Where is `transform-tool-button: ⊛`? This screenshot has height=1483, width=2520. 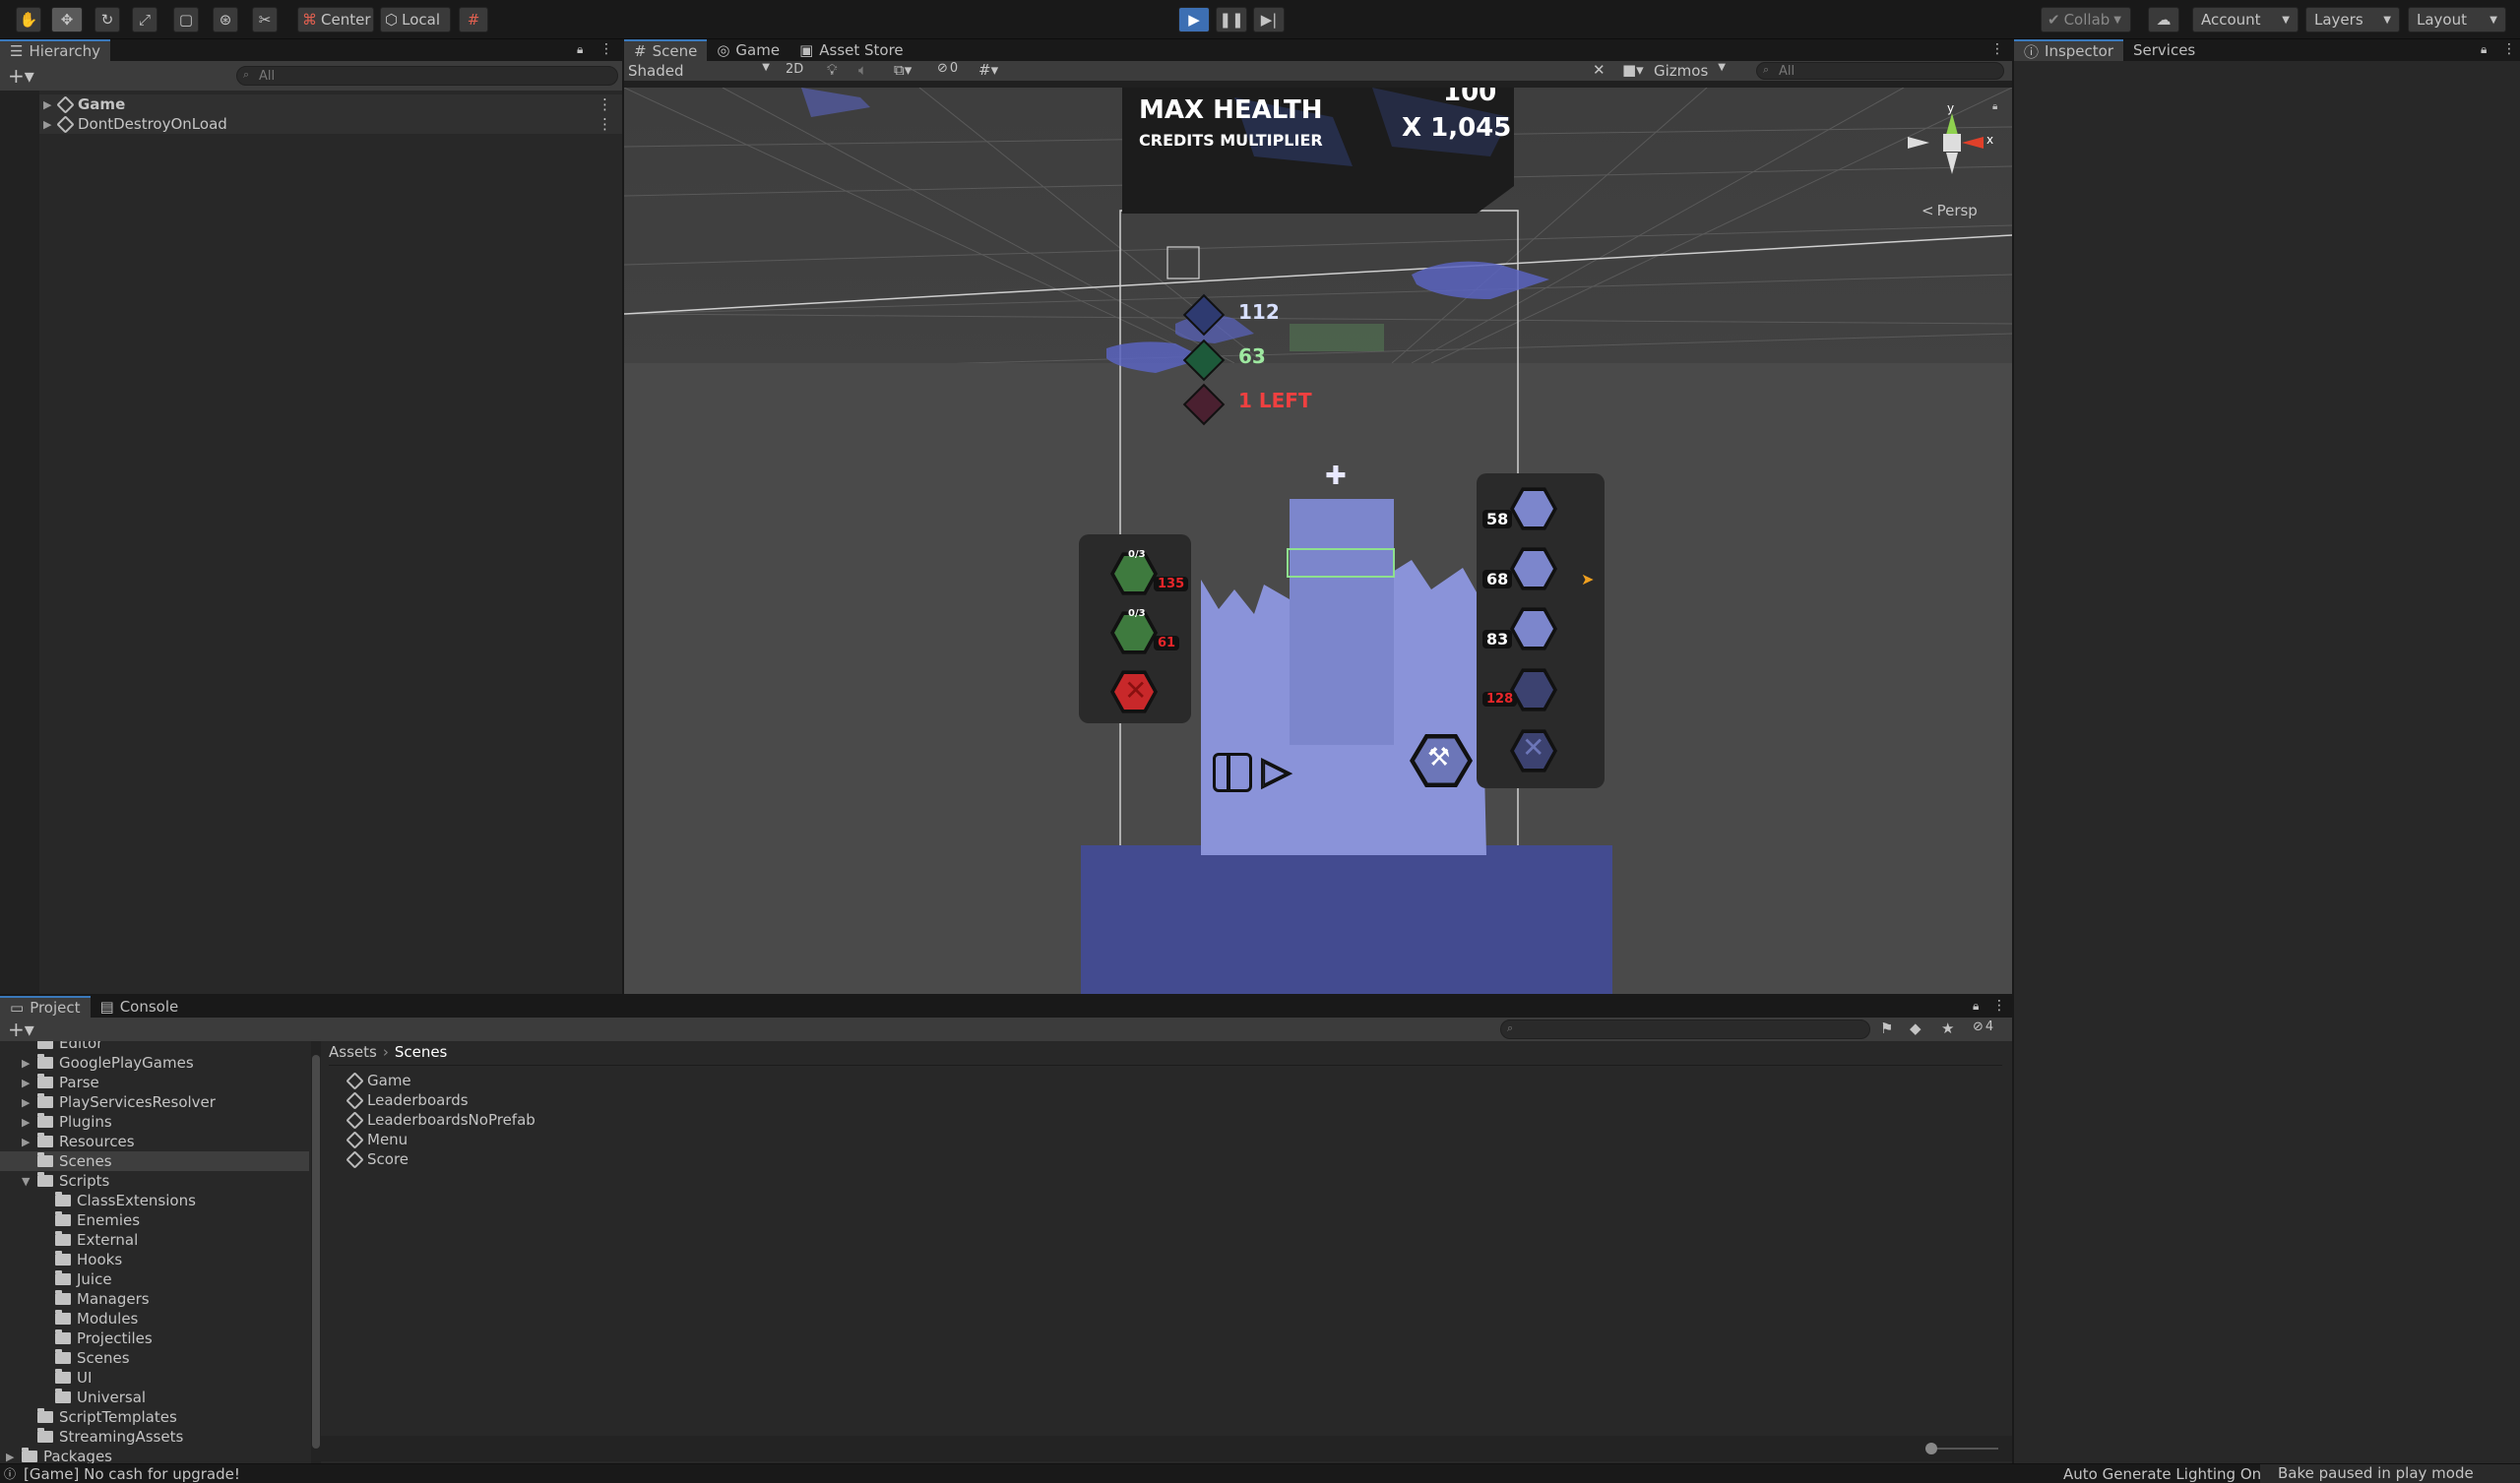 transform-tool-button: ⊛ is located at coordinates (225, 19).